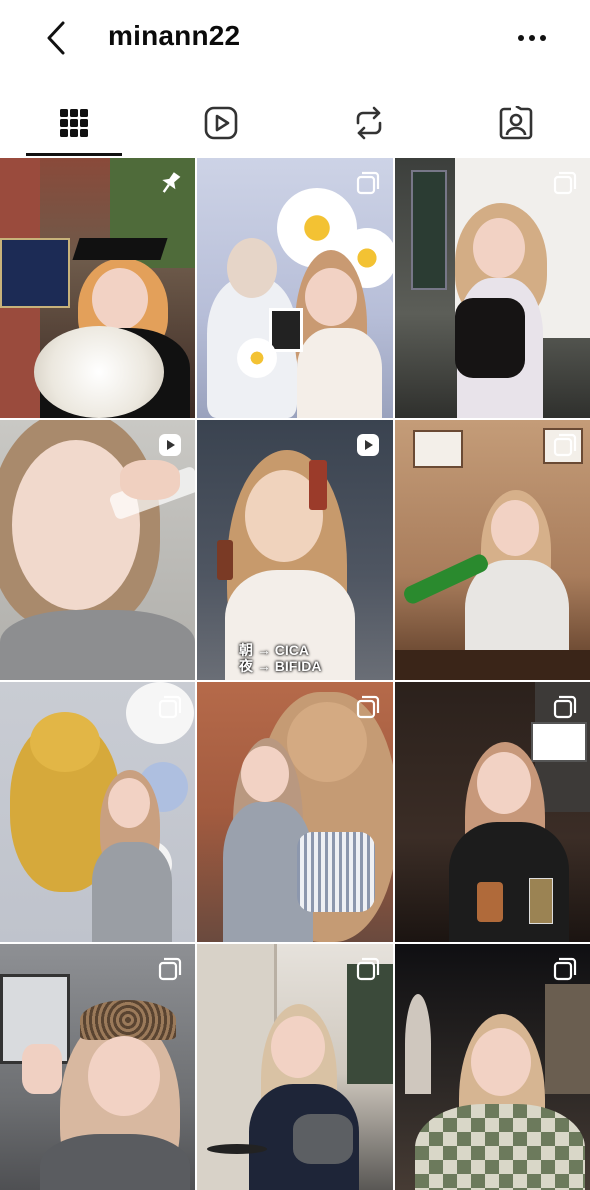 This screenshot has height=1190, width=590. I want to click on post-caption-overlay: 朝 → CICA 夜 → BIFIDA, so click(280, 658).